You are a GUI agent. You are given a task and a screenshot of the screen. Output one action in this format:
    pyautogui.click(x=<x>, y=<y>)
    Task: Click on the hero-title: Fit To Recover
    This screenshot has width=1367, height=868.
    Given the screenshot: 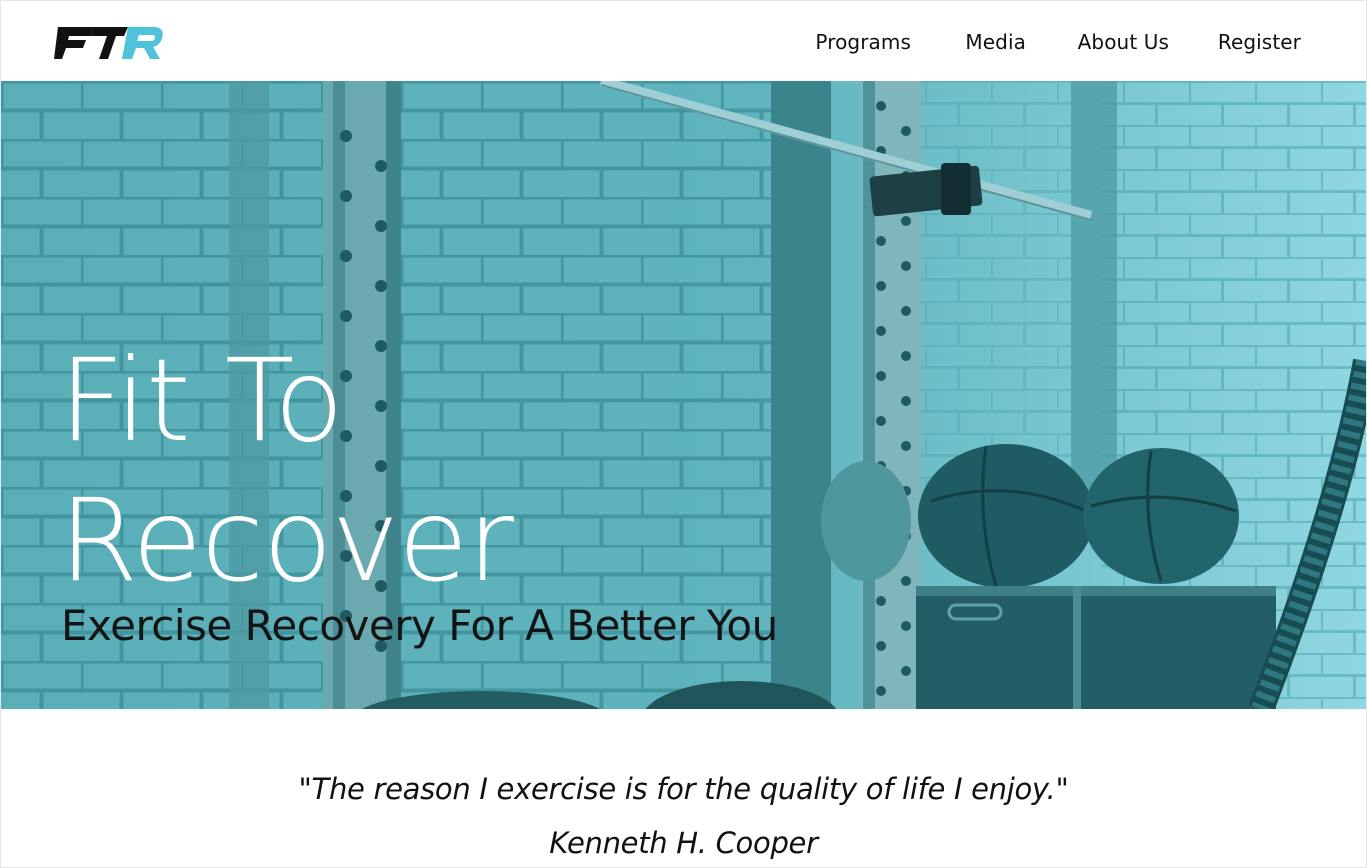 What is the action you would take?
    pyautogui.click(x=286, y=471)
    